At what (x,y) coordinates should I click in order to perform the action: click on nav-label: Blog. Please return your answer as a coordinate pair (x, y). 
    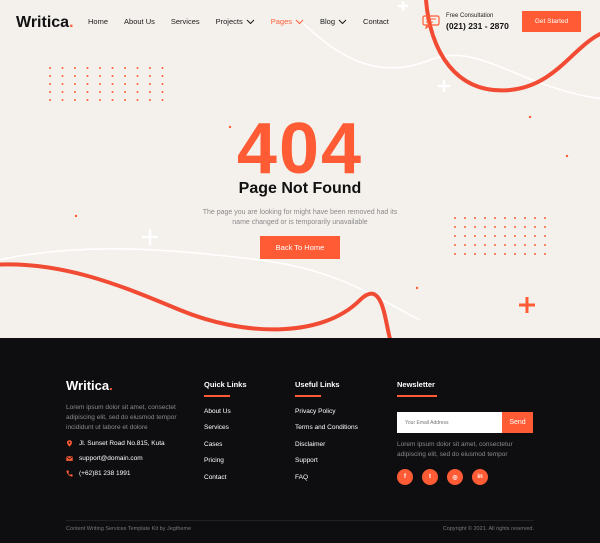
    Looking at the image, I should click on (328, 21).